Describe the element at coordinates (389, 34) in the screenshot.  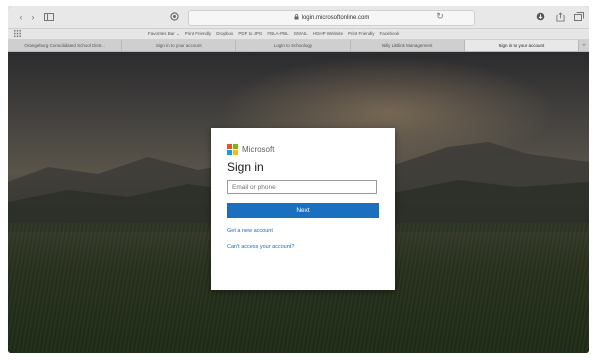
I see `favorite-item: Facebook` at that location.